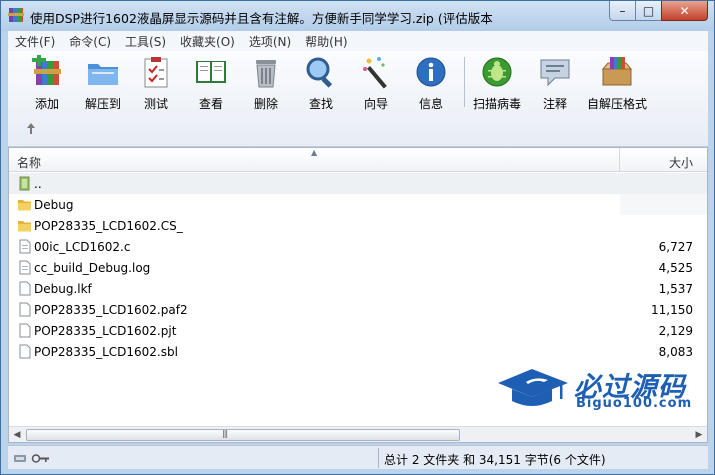  What do you see at coordinates (675, 352) in the screenshot?
I see `file-size: 8,083` at bounding box center [675, 352].